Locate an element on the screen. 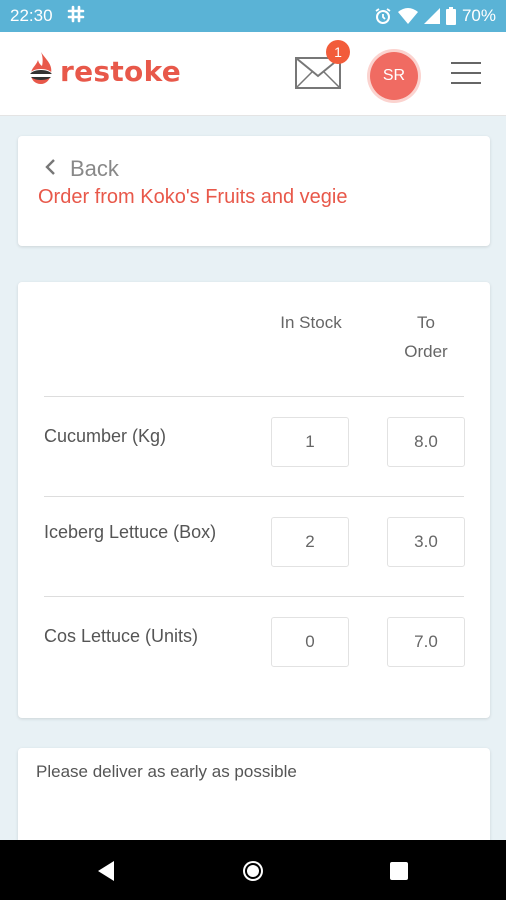 The image size is (506, 900). battery-icon is located at coordinates (450, 16).